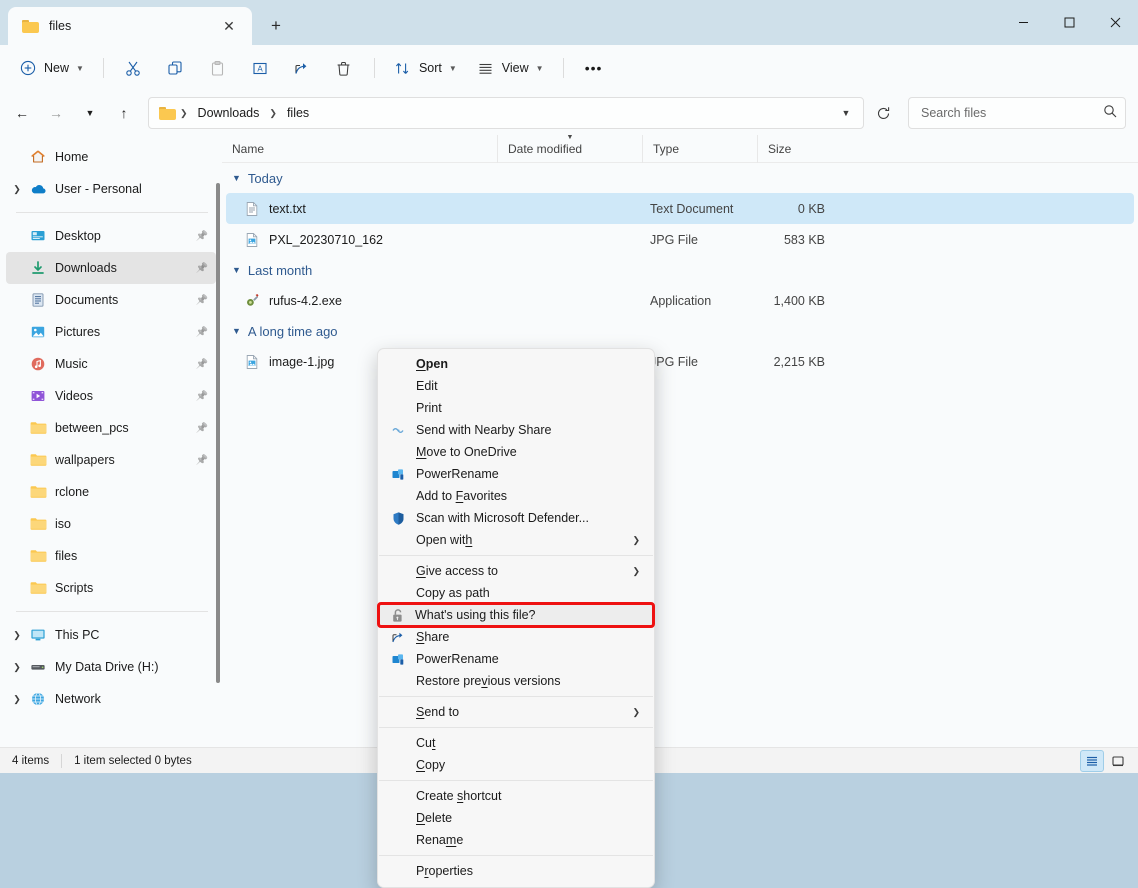  What do you see at coordinates (516, 430) in the screenshot?
I see `menu-item-send-with-nearby-share: Send with Nearby Share` at bounding box center [516, 430].